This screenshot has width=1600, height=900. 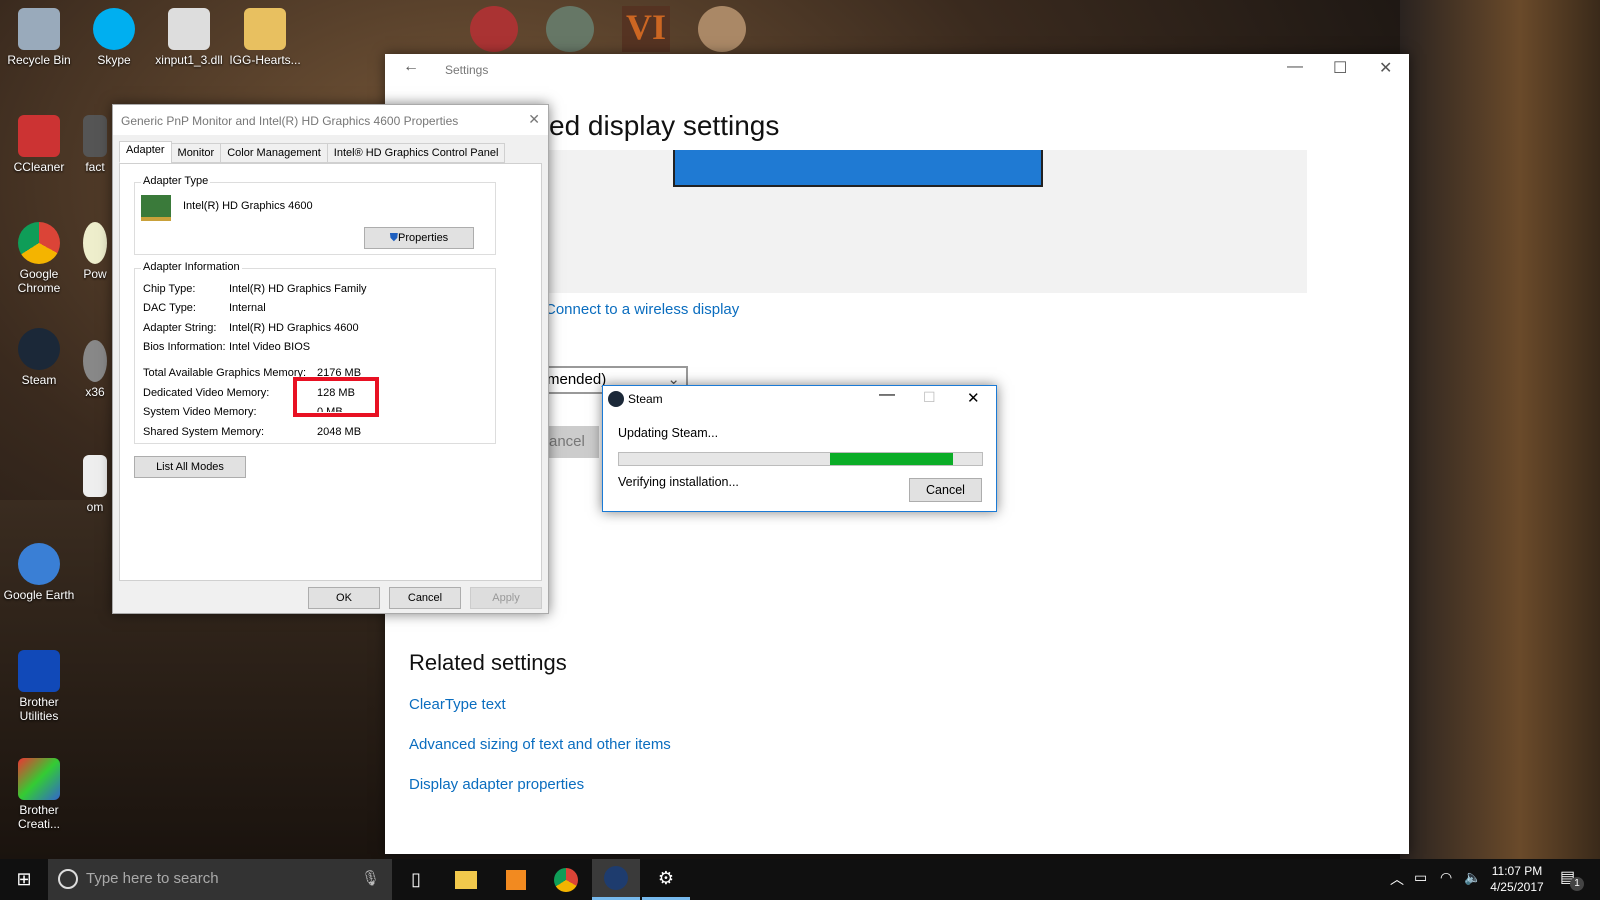 I want to click on google-earth-icon, so click(x=39, y=564).